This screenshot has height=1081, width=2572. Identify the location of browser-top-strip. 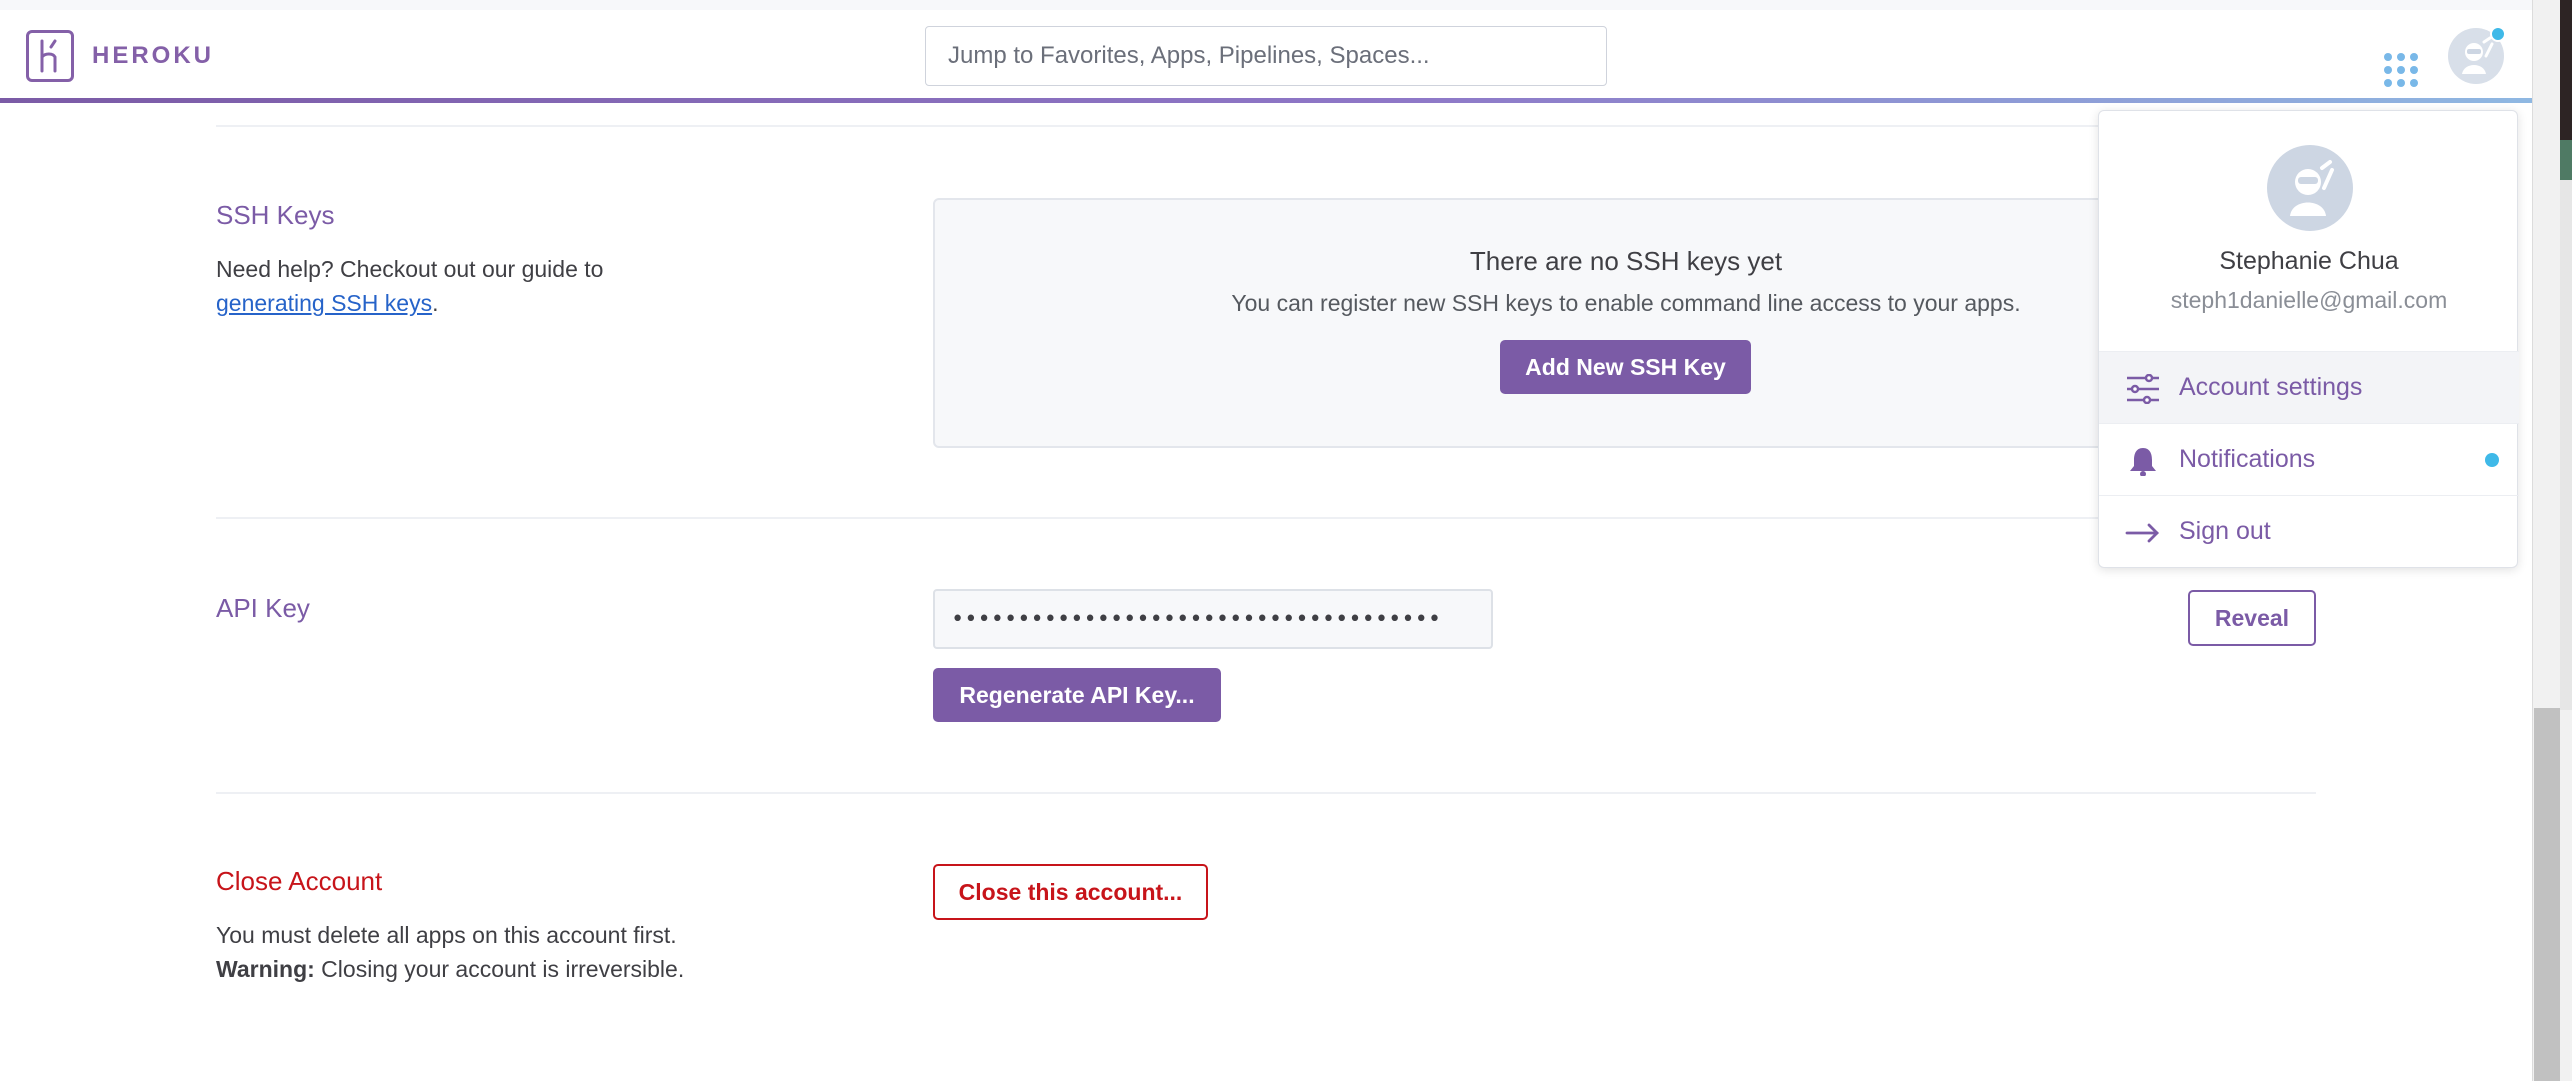
(1266, 5).